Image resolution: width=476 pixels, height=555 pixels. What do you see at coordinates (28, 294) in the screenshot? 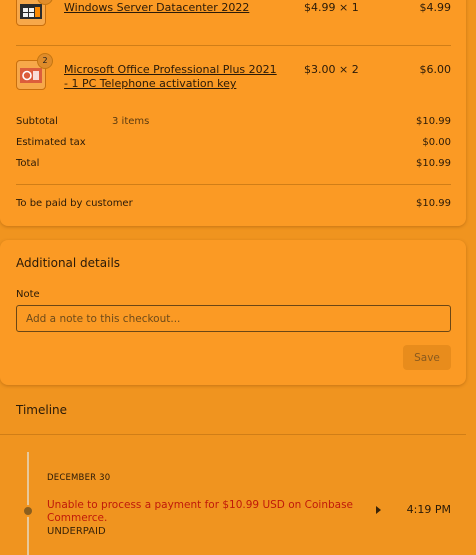
I see `note-label: Note` at bounding box center [28, 294].